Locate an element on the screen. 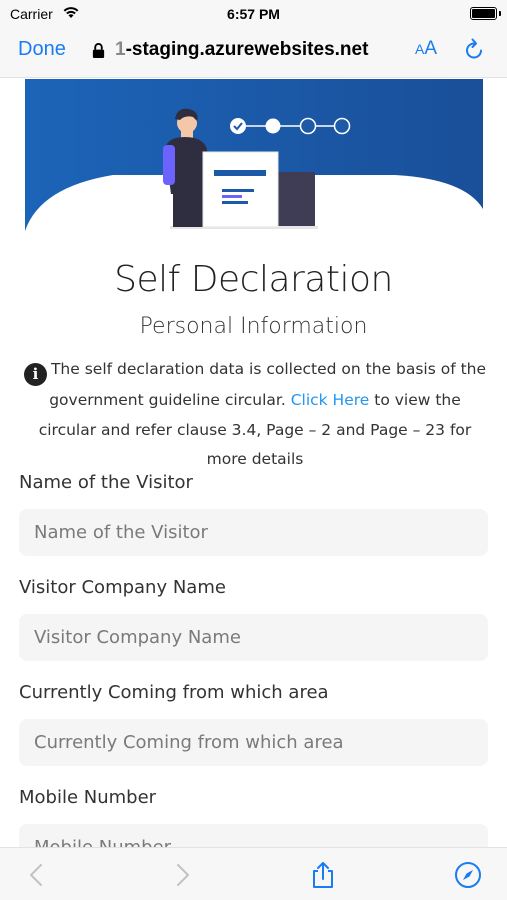  url-domain: -staging.azurewebsites.net is located at coordinates (247, 49).